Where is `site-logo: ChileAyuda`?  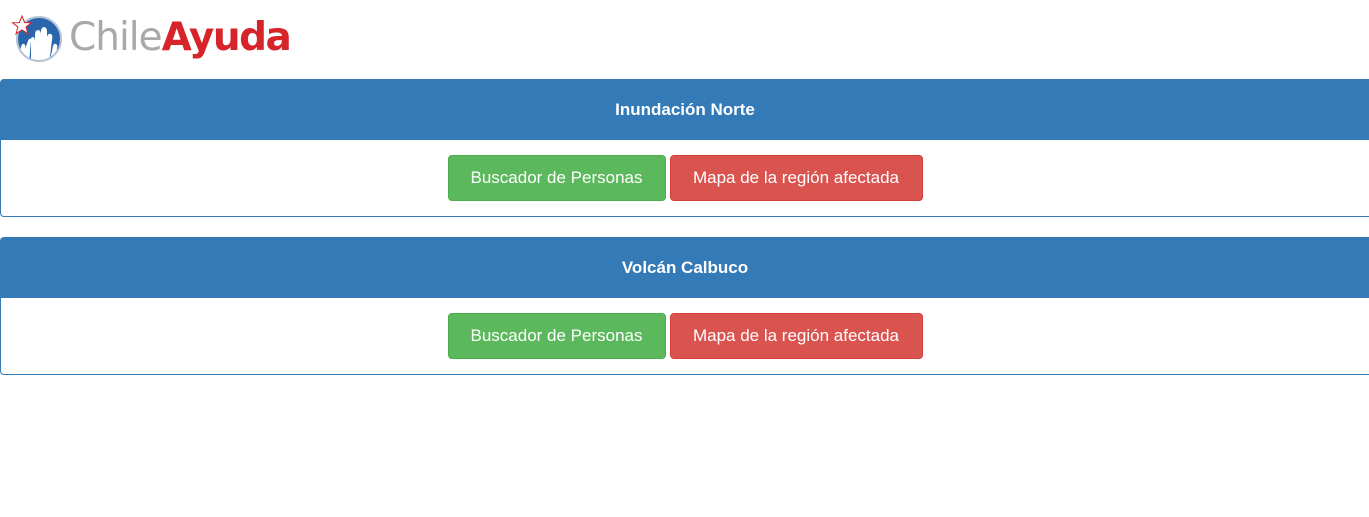
site-logo: ChileAyuda is located at coordinates (151, 38).